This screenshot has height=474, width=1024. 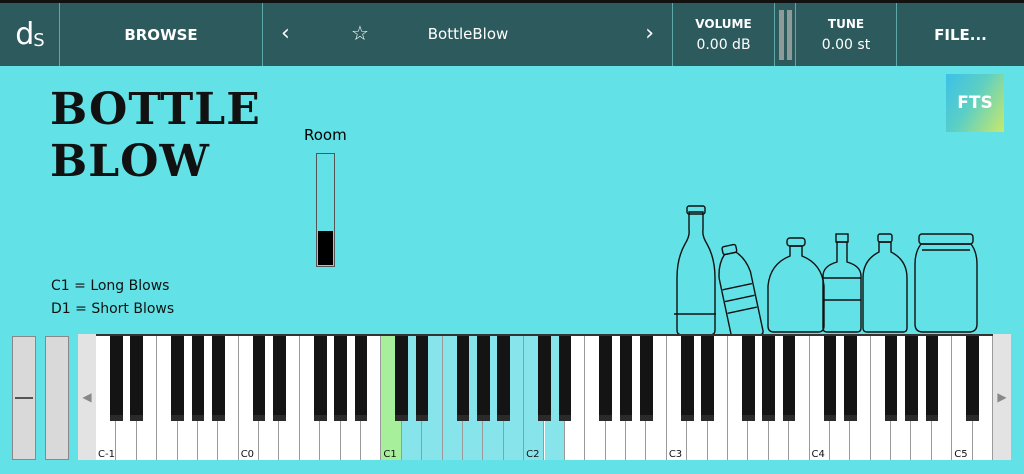 I want to click on title-line-1: BOTTLE, so click(x=155, y=109).